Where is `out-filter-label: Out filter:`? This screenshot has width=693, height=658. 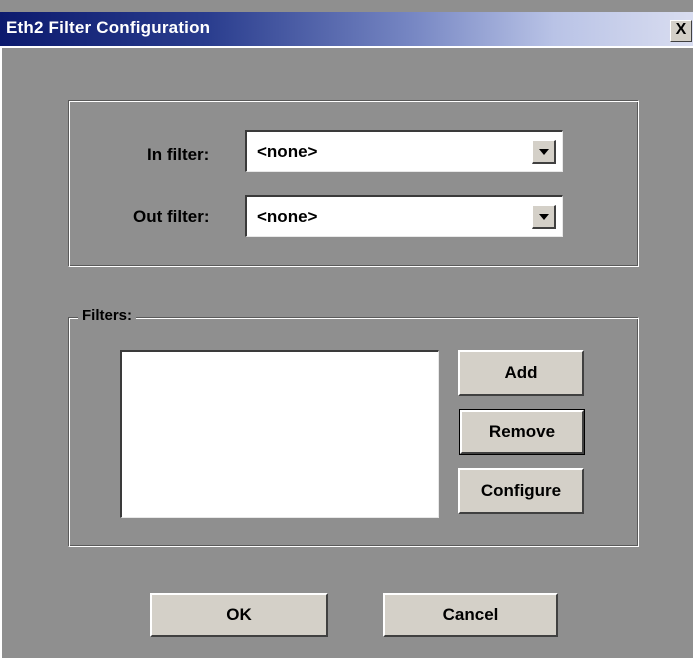
out-filter-label: Out filter: is located at coordinates (171, 216).